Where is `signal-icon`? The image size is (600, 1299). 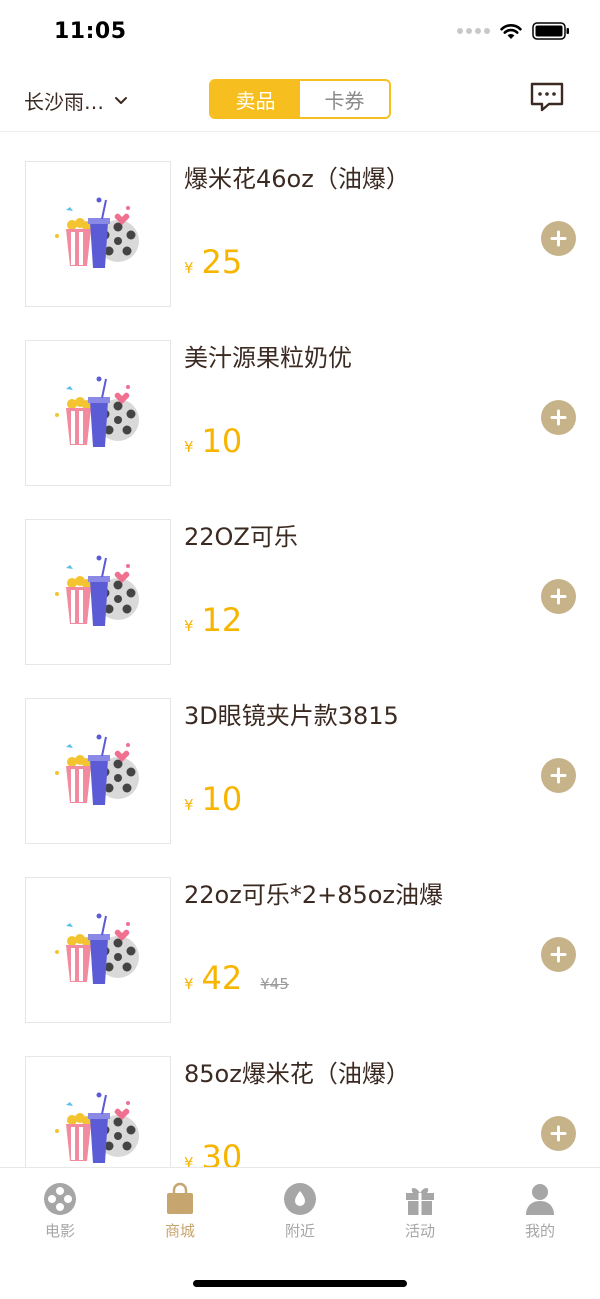
signal-icon is located at coordinates (473, 31).